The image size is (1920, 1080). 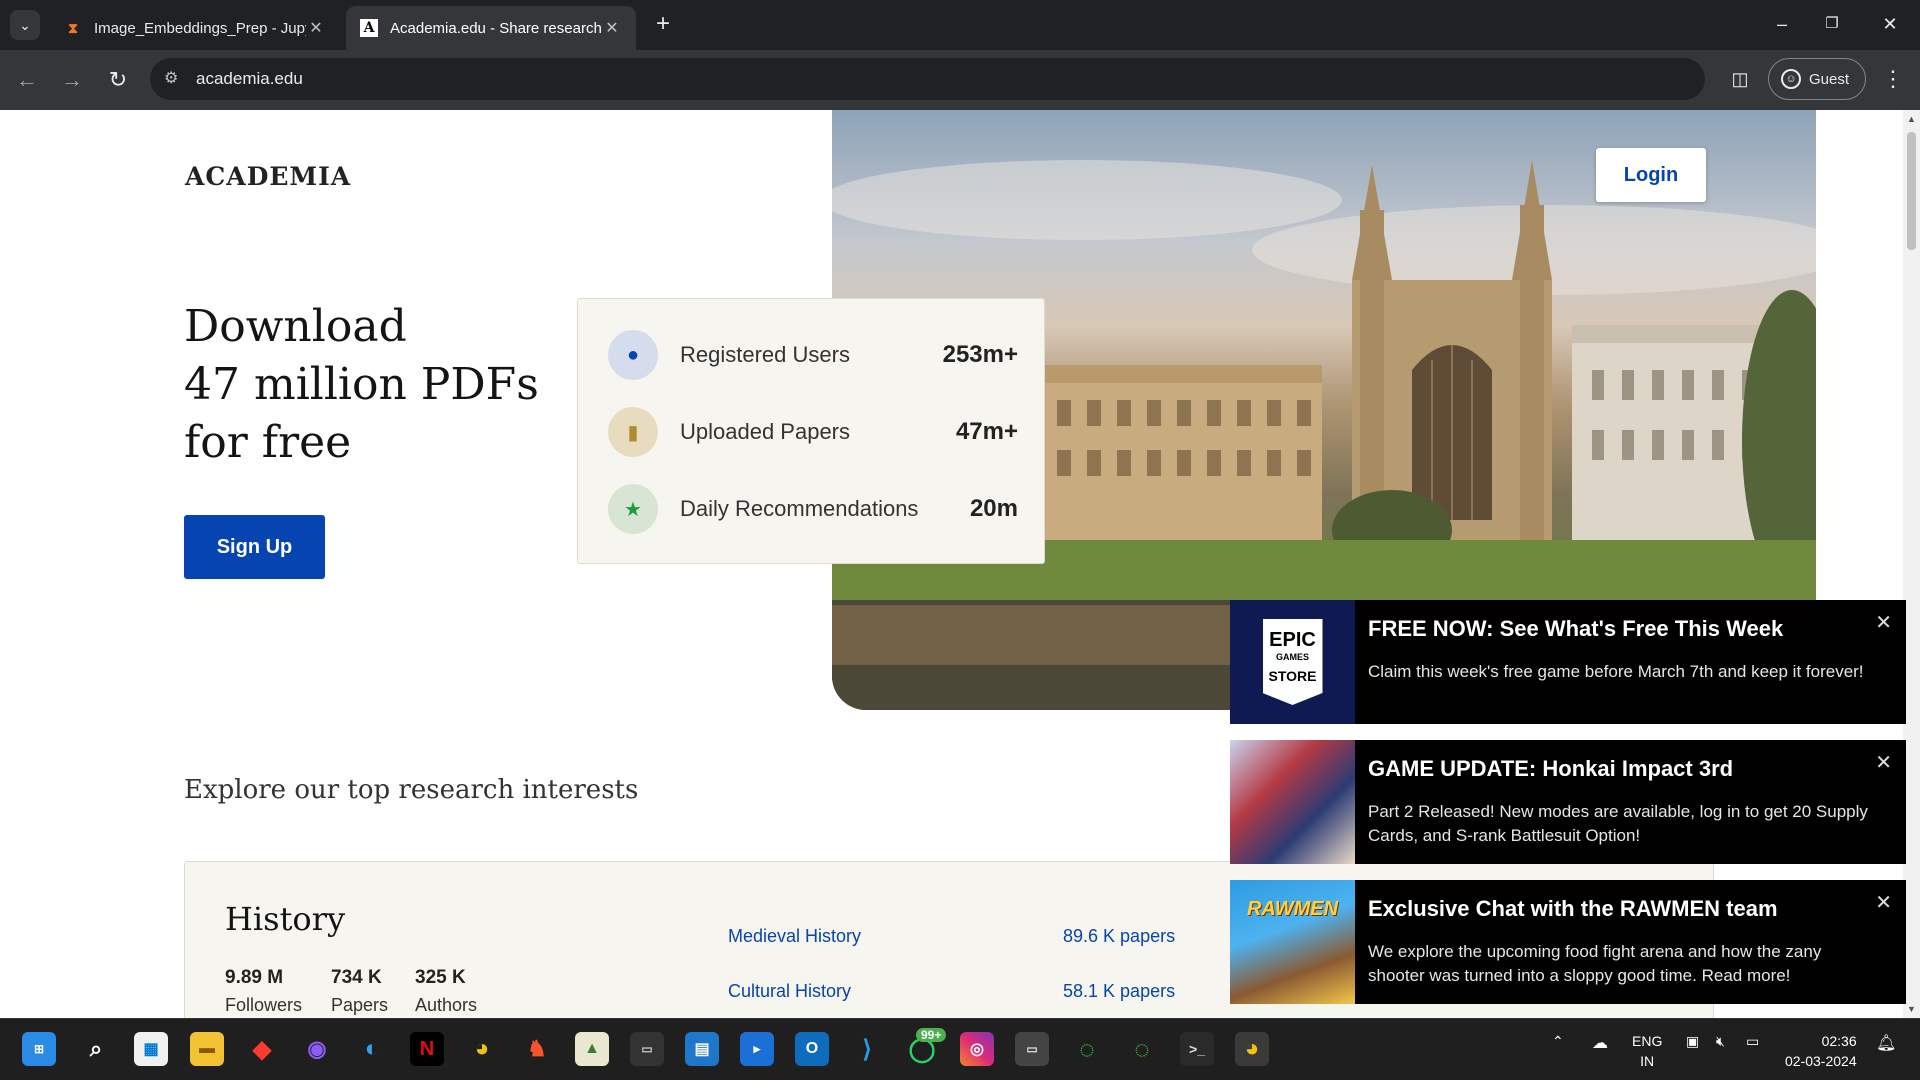 What do you see at coordinates (1791, 79) in the screenshot?
I see `profile-icon: ☺` at bounding box center [1791, 79].